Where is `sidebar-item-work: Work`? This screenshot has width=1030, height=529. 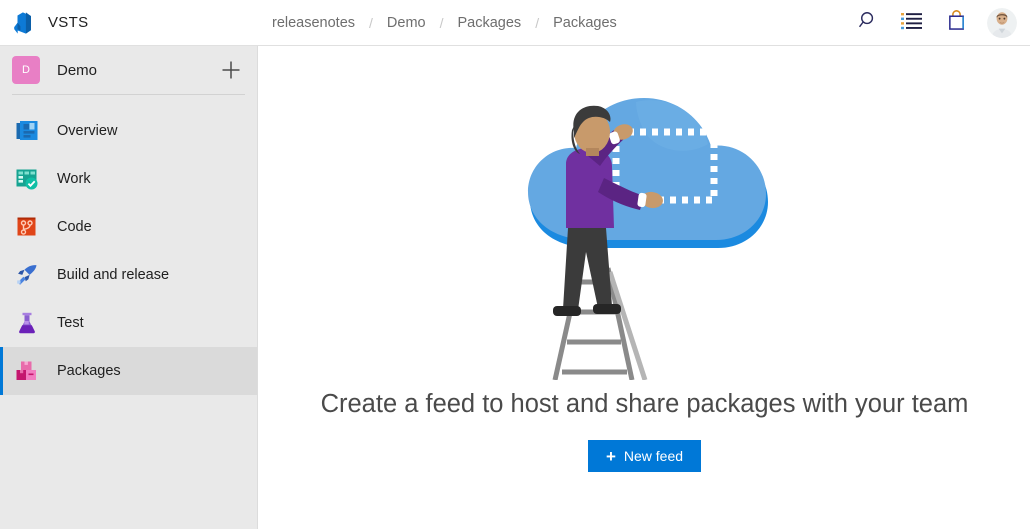
sidebar-item-work: Work is located at coordinates (128, 179).